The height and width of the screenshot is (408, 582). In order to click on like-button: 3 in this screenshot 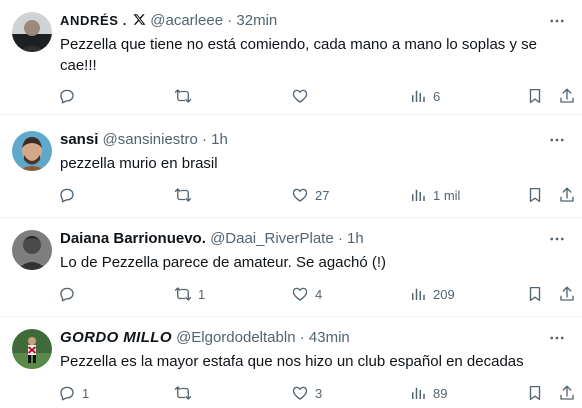, I will do `click(306, 393)`.